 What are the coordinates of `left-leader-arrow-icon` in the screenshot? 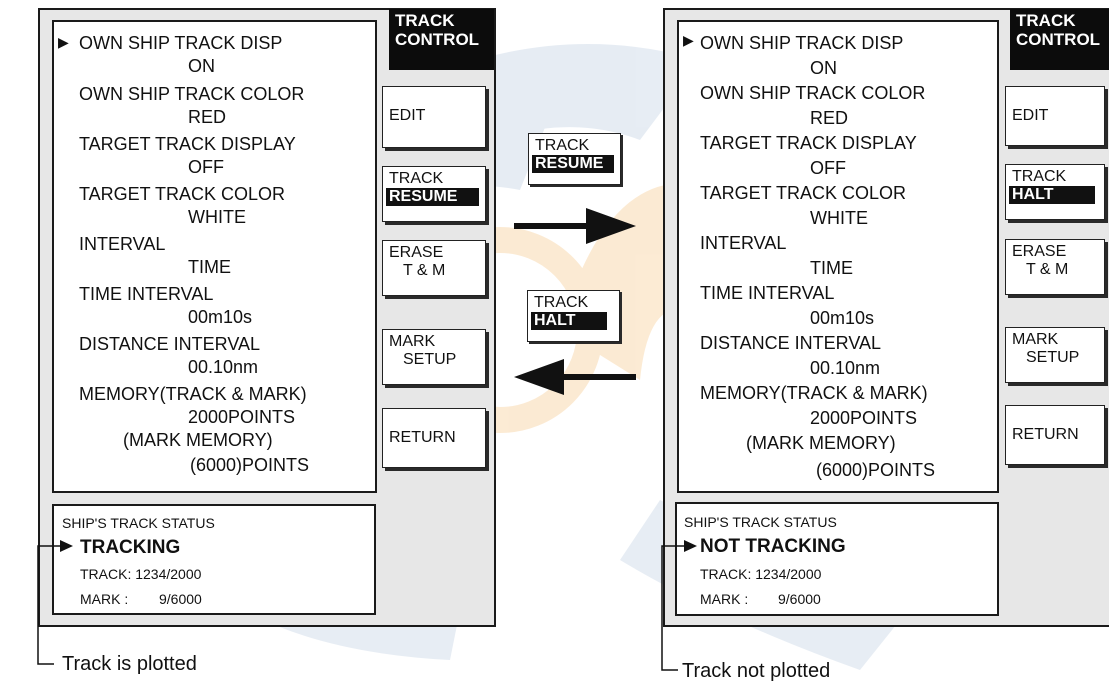 It's located at (66, 546).